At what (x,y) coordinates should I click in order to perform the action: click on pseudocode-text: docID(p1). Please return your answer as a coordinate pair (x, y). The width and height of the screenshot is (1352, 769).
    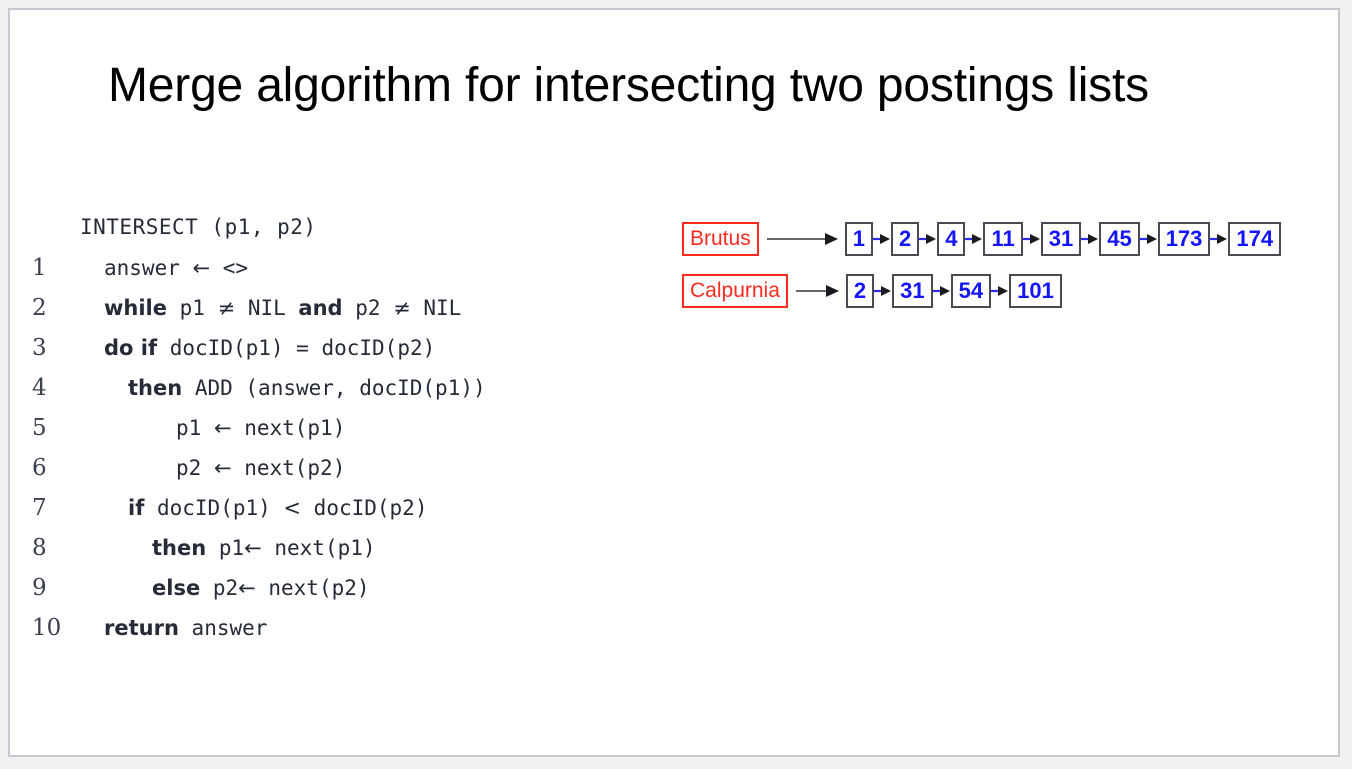
    Looking at the image, I should click on (214, 508).